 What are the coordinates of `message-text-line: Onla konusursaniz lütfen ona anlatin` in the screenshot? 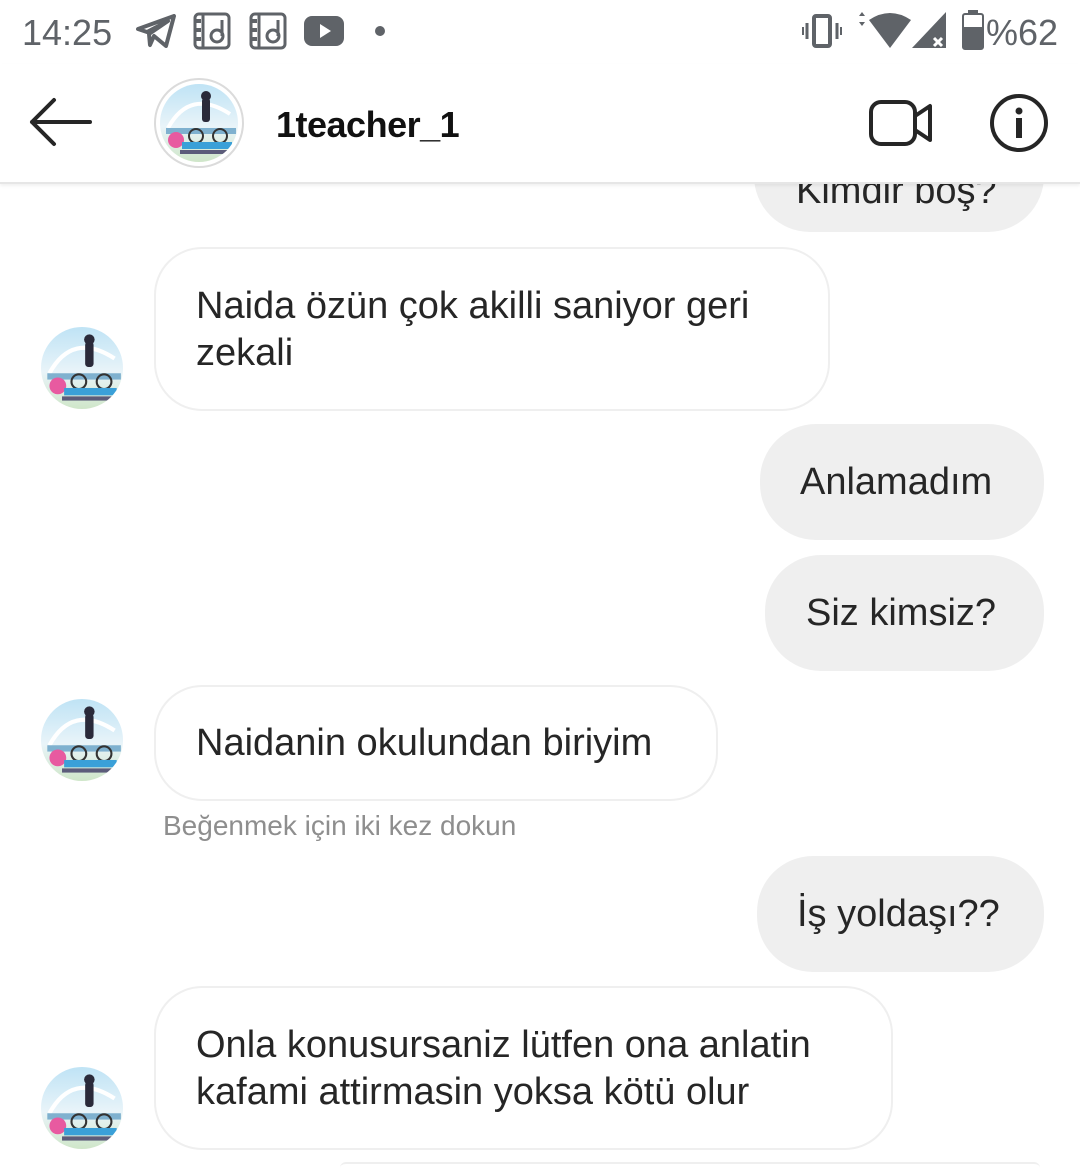 It's located at (503, 1045).